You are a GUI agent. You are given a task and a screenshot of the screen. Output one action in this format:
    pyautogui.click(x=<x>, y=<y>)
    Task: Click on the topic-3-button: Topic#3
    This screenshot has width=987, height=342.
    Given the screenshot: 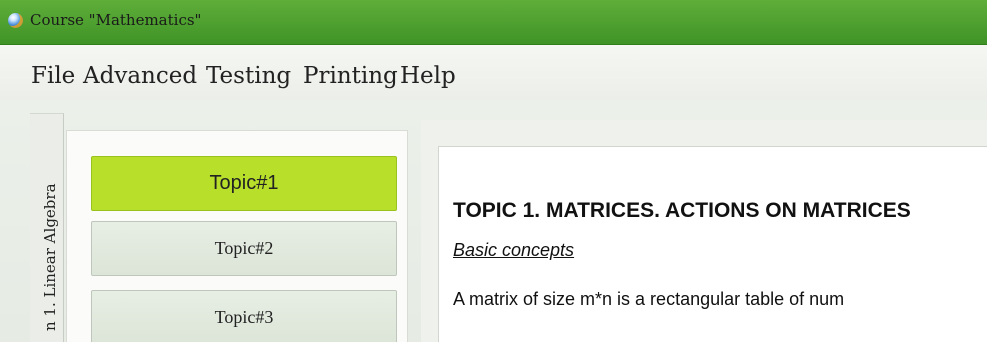 What is the action you would take?
    pyautogui.click(x=244, y=316)
    